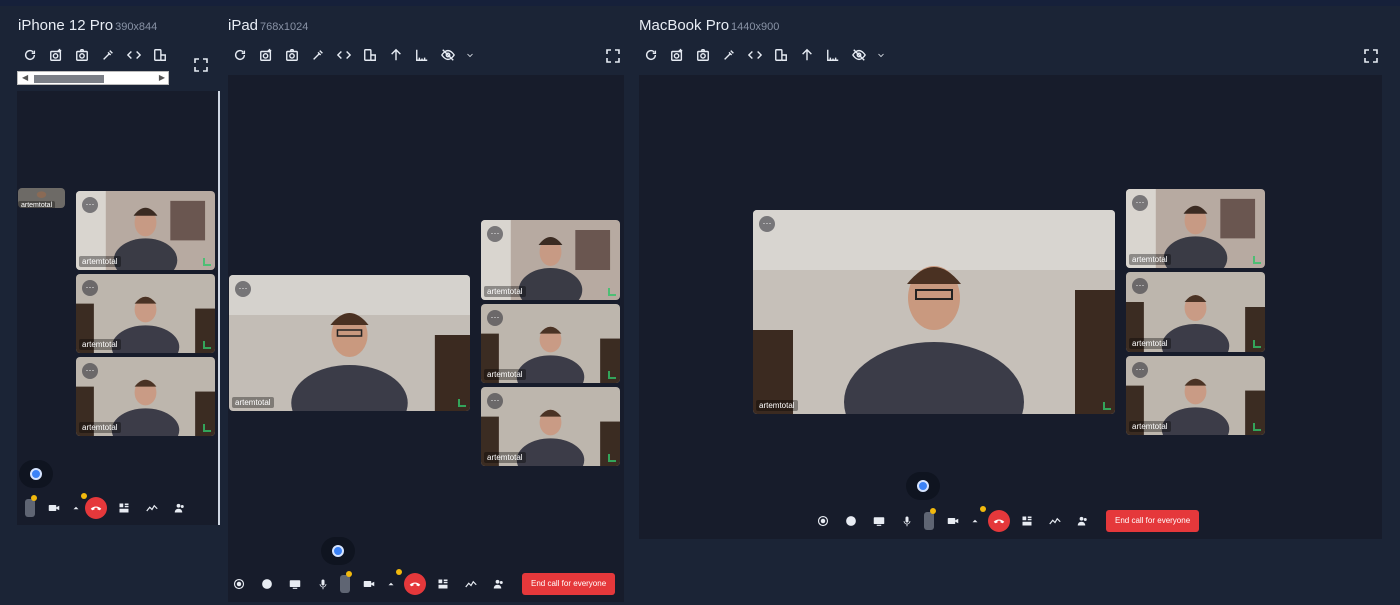 The image size is (1400, 605). I want to click on horizontal-scrollbar: ◀ ▶, so click(93, 78).